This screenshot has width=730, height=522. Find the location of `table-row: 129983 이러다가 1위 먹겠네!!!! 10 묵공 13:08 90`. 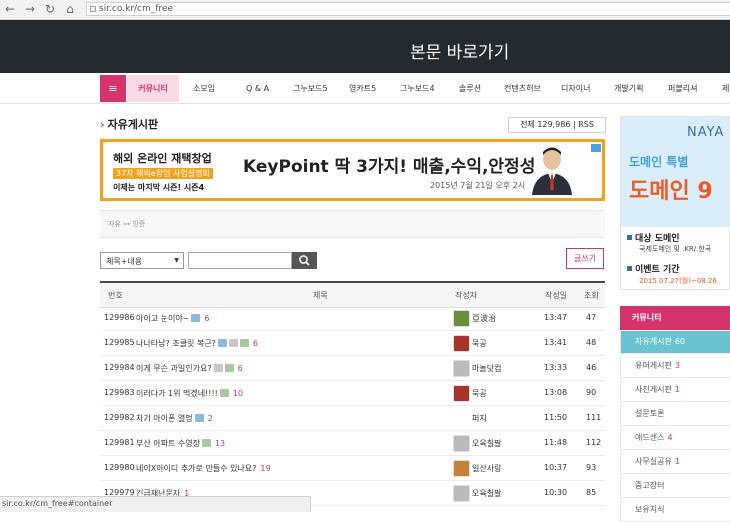

table-row: 129983 이러다가 1위 먹겠네!!!! 10 묵공 13:08 90 is located at coordinates (352, 393).